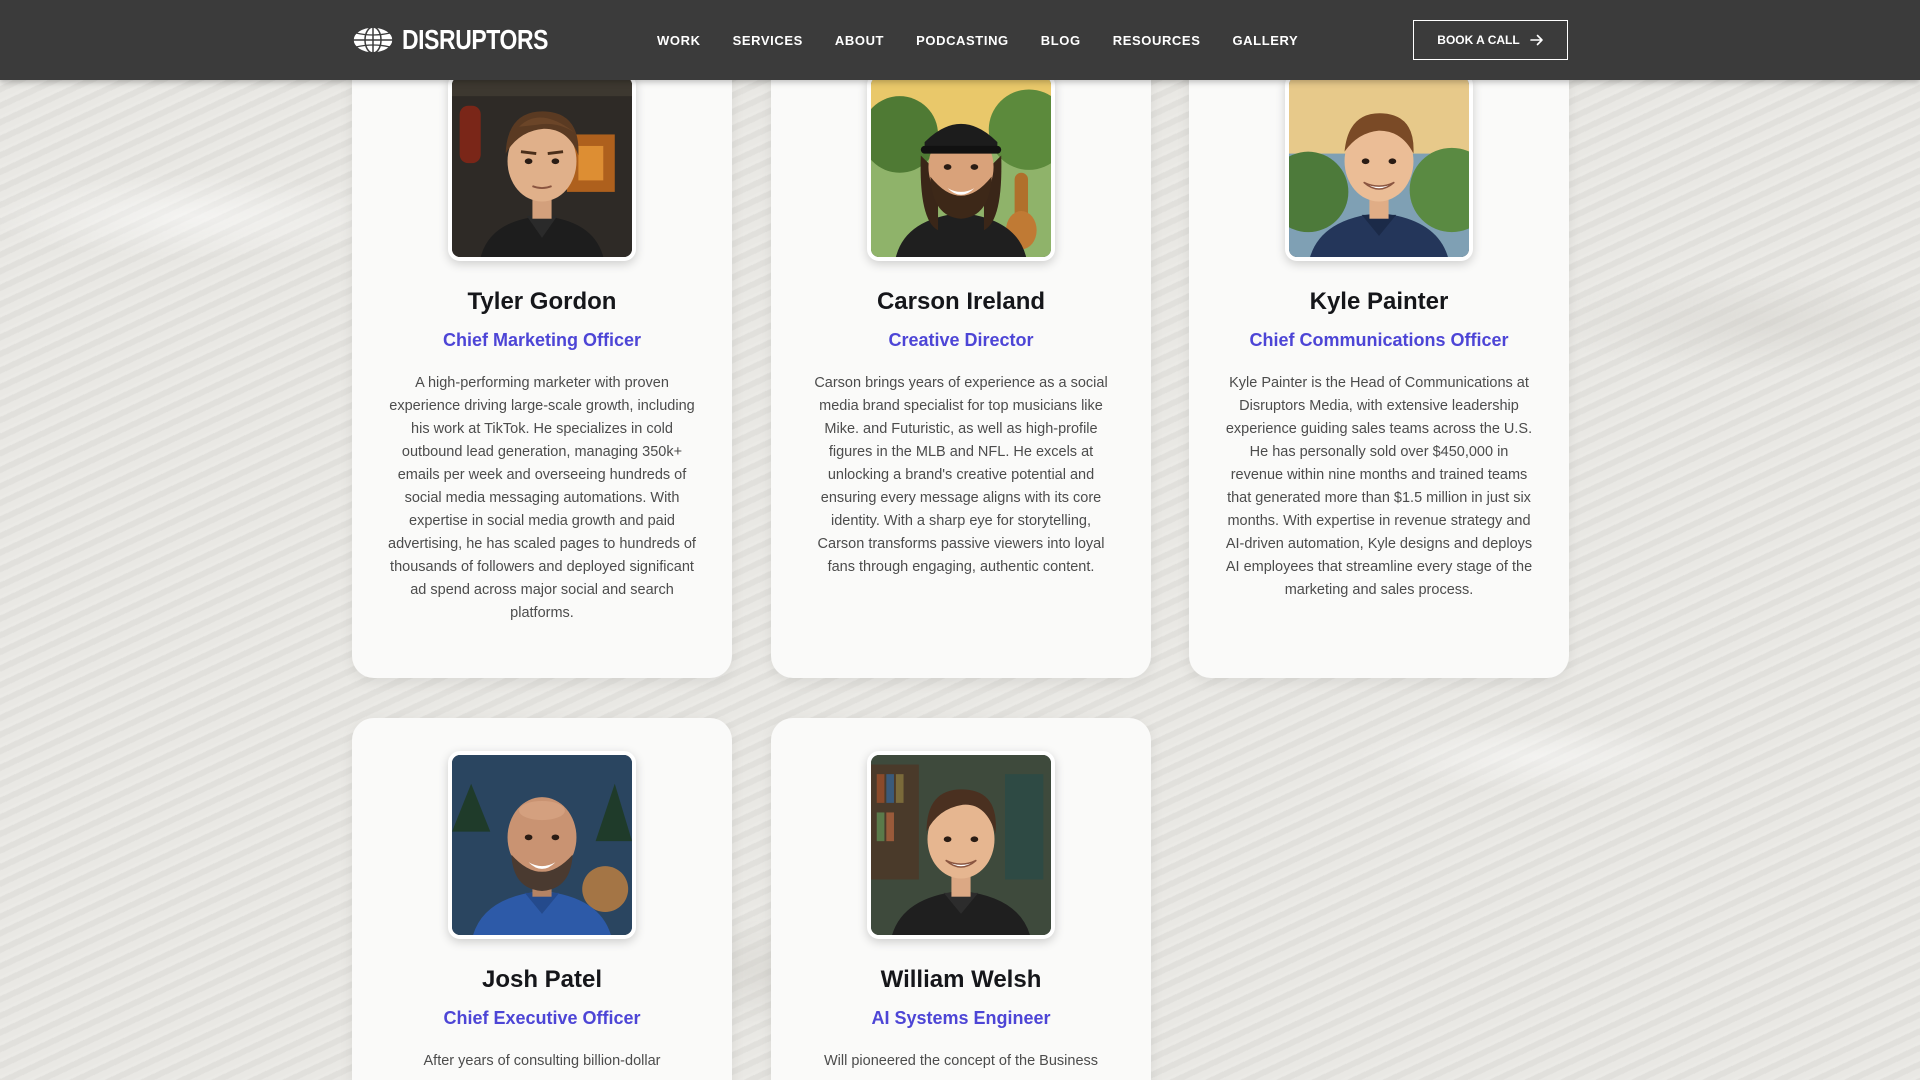 This screenshot has height=1080, width=1920. I want to click on arrow-right-icon, so click(1536, 40).